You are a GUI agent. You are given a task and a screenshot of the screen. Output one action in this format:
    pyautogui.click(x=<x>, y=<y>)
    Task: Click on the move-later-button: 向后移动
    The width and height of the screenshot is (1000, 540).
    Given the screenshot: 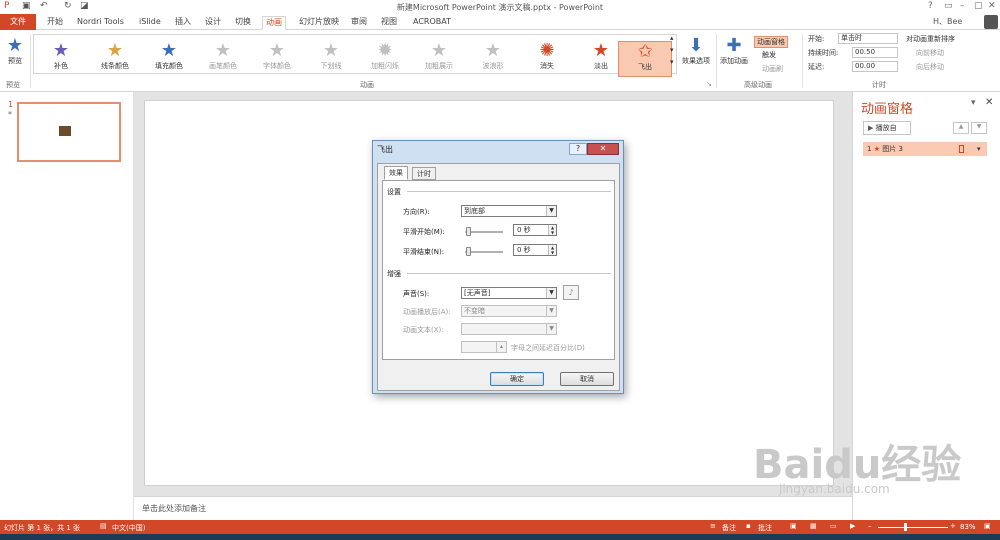 What is the action you would take?
    pyautogui.click(x=930, y=67)
    